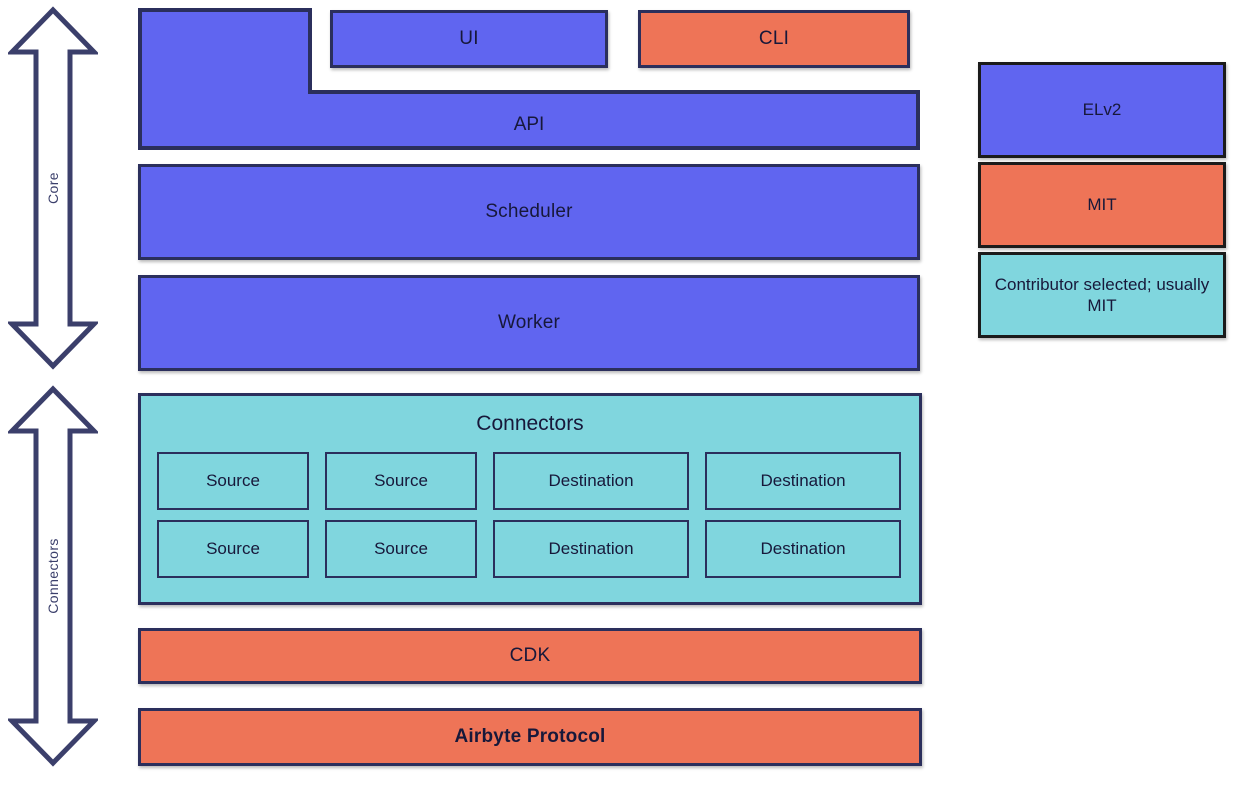 This screenshot has width=1244, height=788. I want to click on scheduler-block: Scheduler, so click(529, 212).